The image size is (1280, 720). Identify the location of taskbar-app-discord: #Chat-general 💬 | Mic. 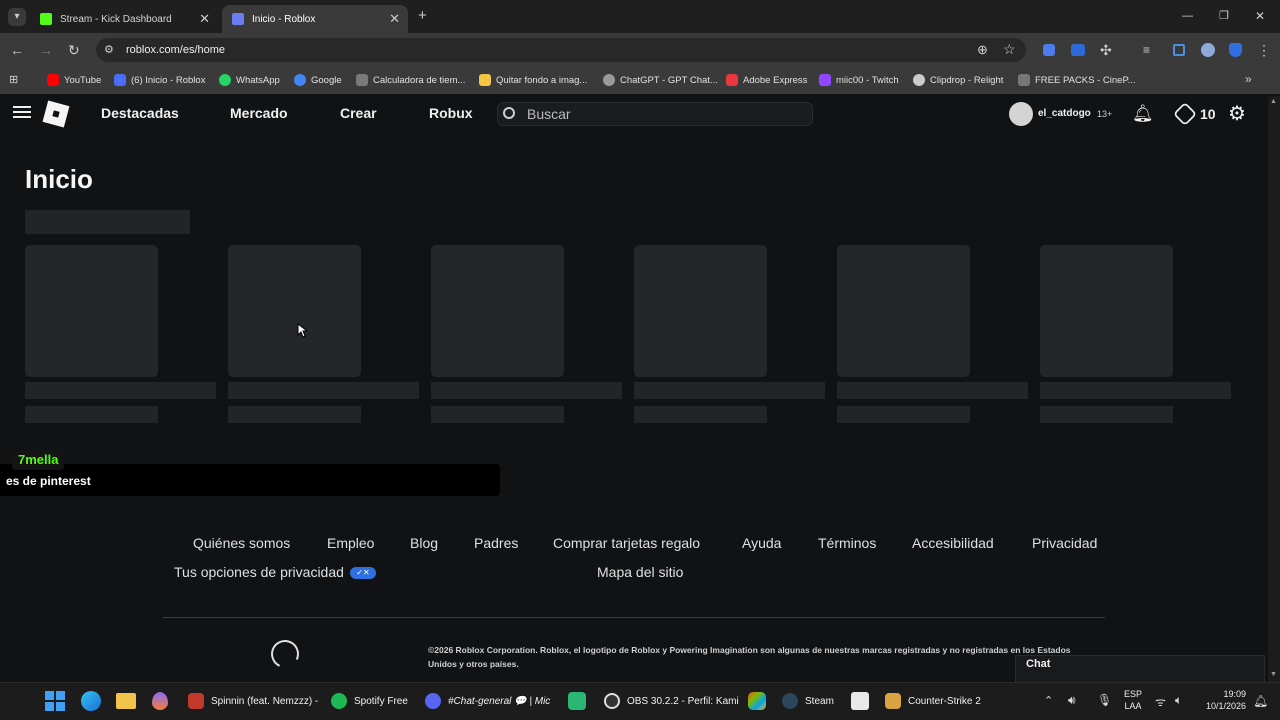
(487, 701).